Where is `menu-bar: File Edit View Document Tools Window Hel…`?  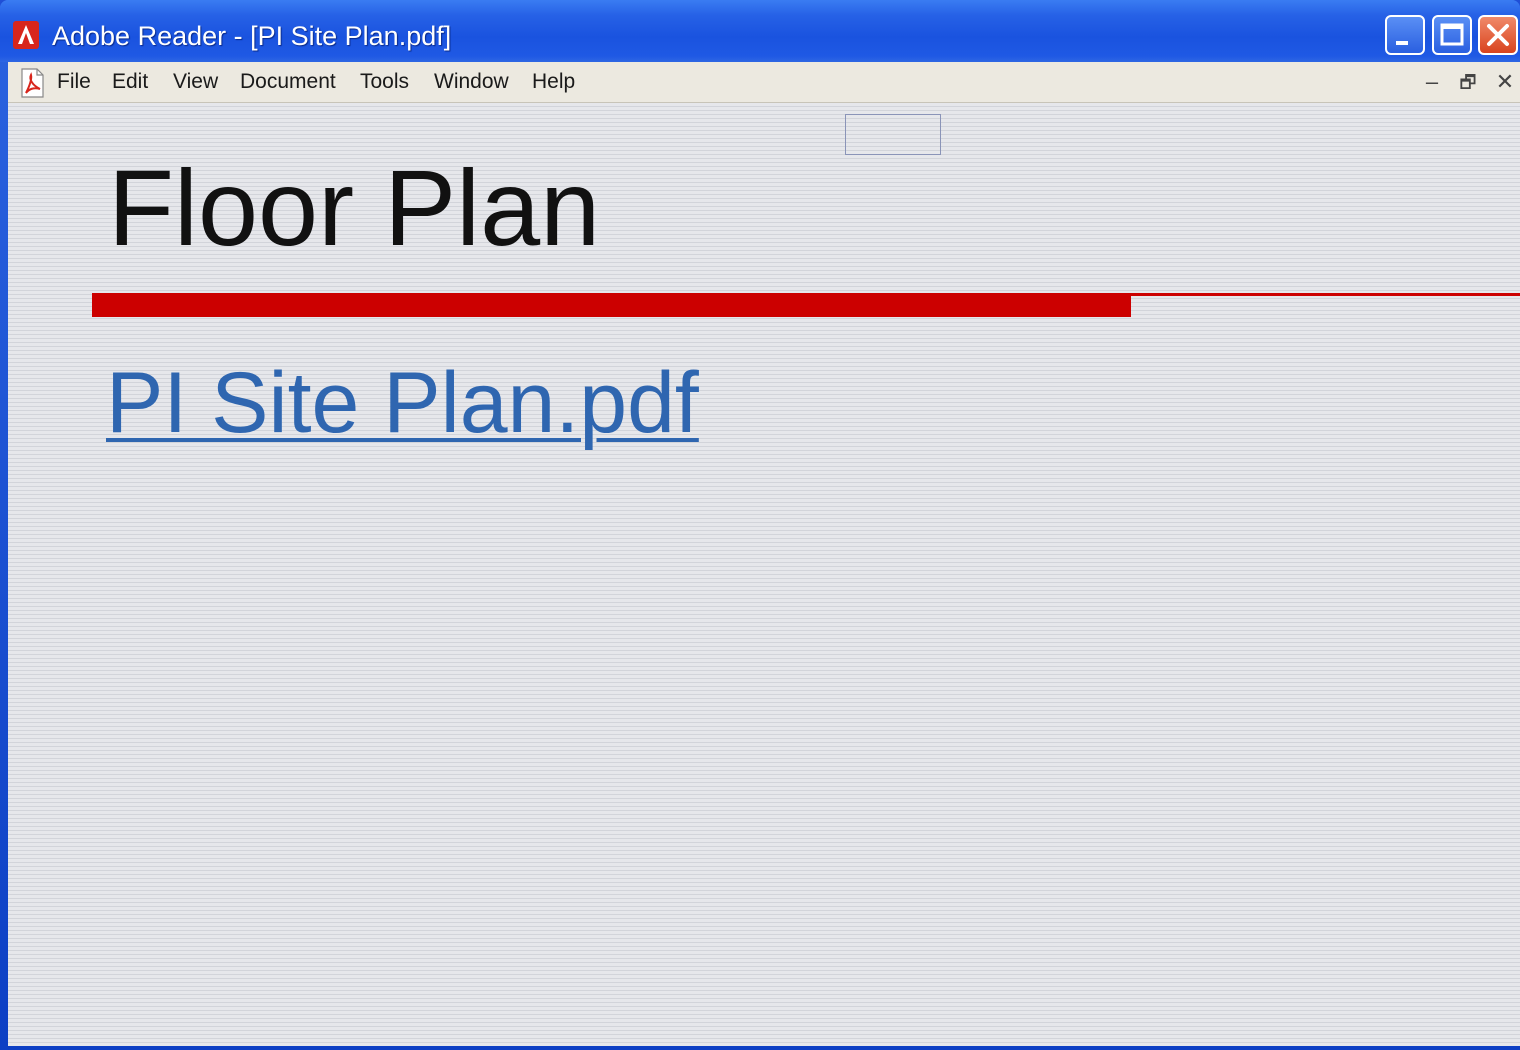 menu-bar: File Edit View Document Tools Window Hel… is located at coordinates (764, 82).